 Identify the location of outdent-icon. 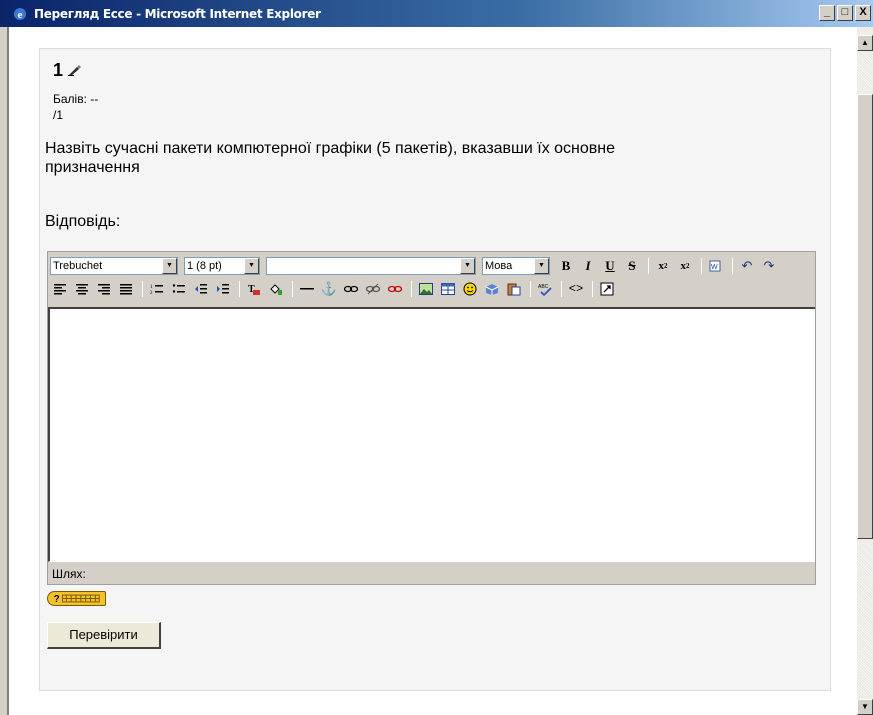
(201, 289).